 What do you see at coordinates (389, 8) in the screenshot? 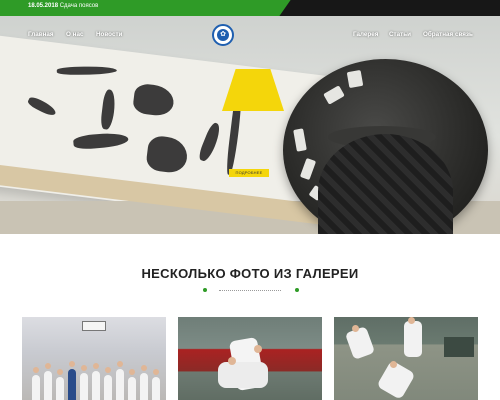
I see `top-bar-dark-stripe` at bounding box center [389, 8].